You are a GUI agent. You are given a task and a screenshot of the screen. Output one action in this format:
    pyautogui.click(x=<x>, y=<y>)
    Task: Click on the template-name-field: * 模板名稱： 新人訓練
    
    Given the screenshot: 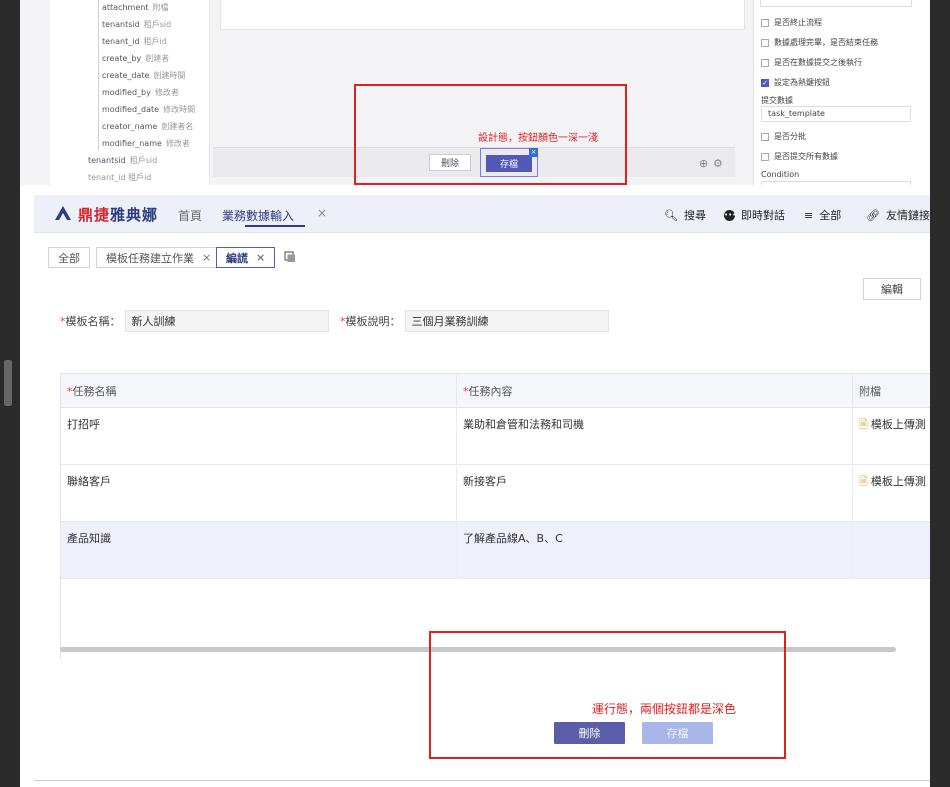 What is the action you would take?
    pyautogui.click(x=194, y=321)
    